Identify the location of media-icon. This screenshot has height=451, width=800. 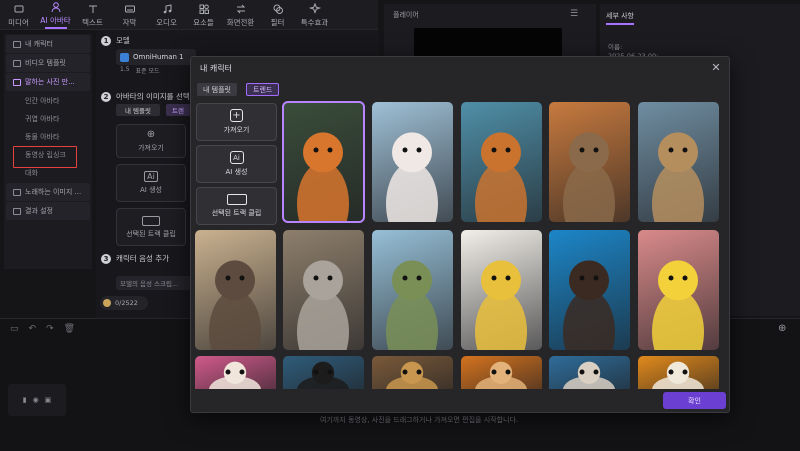
(18, 8).